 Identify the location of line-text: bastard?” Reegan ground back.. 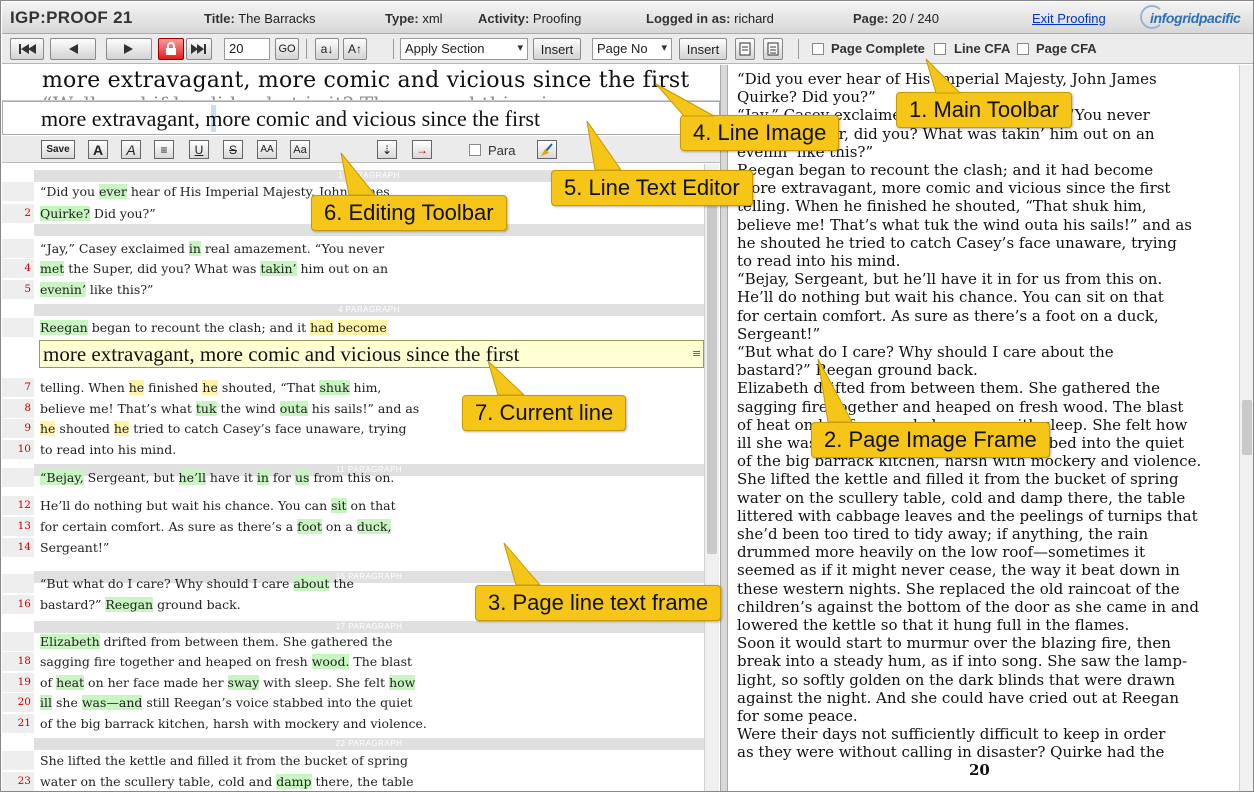
(140, 604).